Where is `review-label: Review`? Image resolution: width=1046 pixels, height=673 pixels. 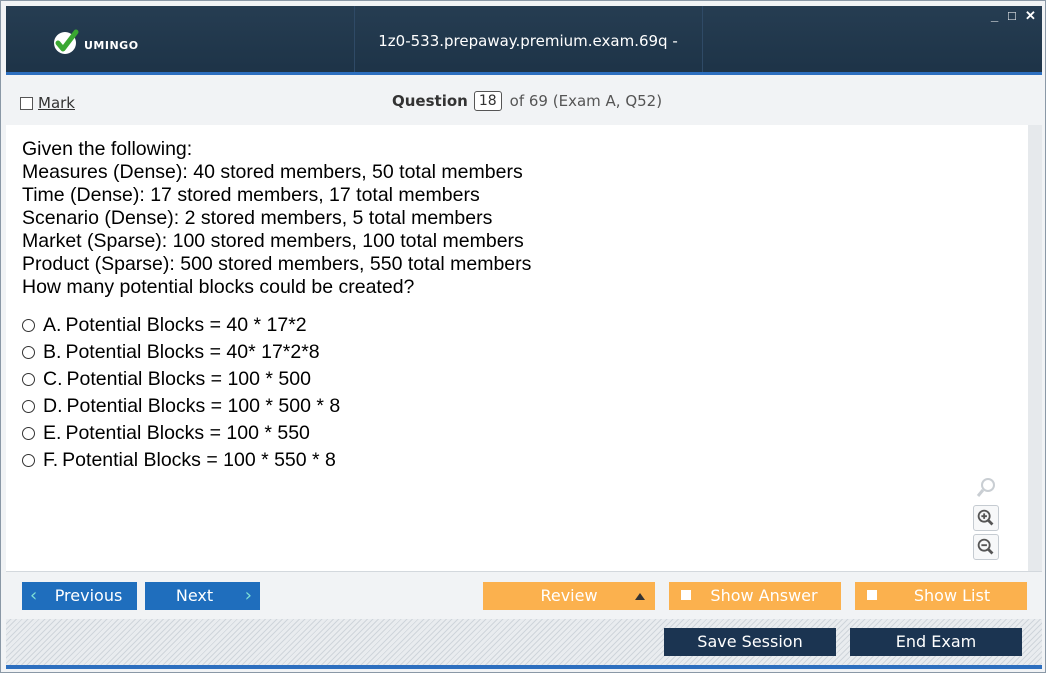
review-label: Review is located at coordinates (569, 595).